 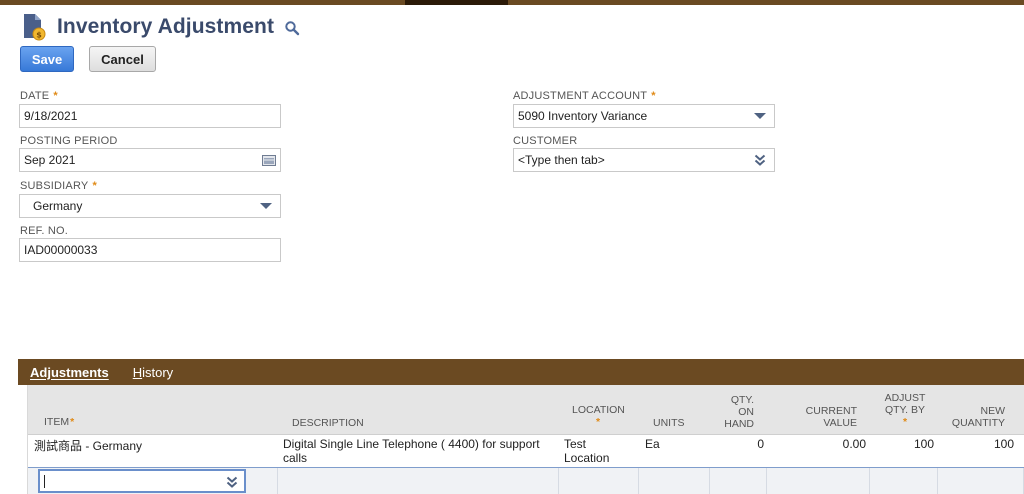 What do you see at coordinates (50, 160) in the screenshot?
I see `posting-period-value: Sep 2021` at bounding box center [50, 160].